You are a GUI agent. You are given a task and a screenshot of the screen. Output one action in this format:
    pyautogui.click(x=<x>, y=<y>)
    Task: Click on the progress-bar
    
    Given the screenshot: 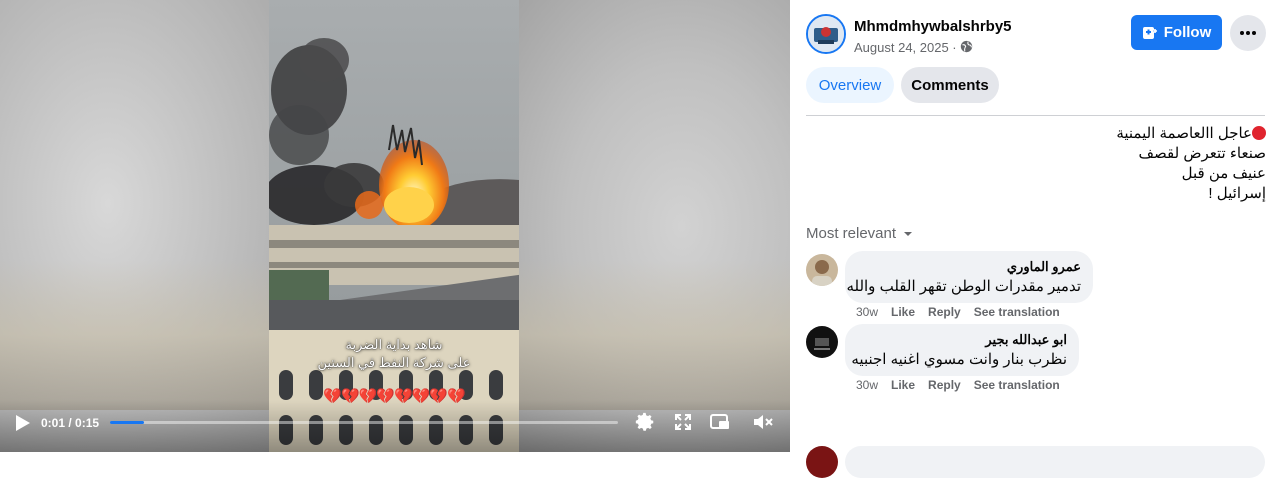 What is the action you would take?
    pyautogui.click(x=364, y=422)
    